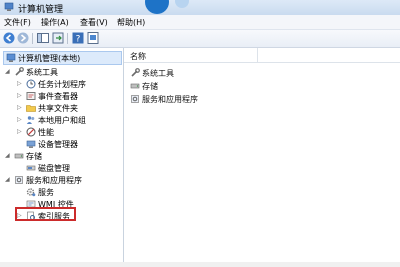  Describe the element at coordinates (31, 192) in the screenshot. I see `services-gear-icon` at that location.